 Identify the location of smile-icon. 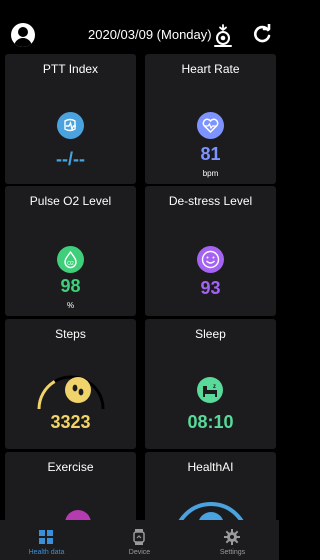
(210, 259).